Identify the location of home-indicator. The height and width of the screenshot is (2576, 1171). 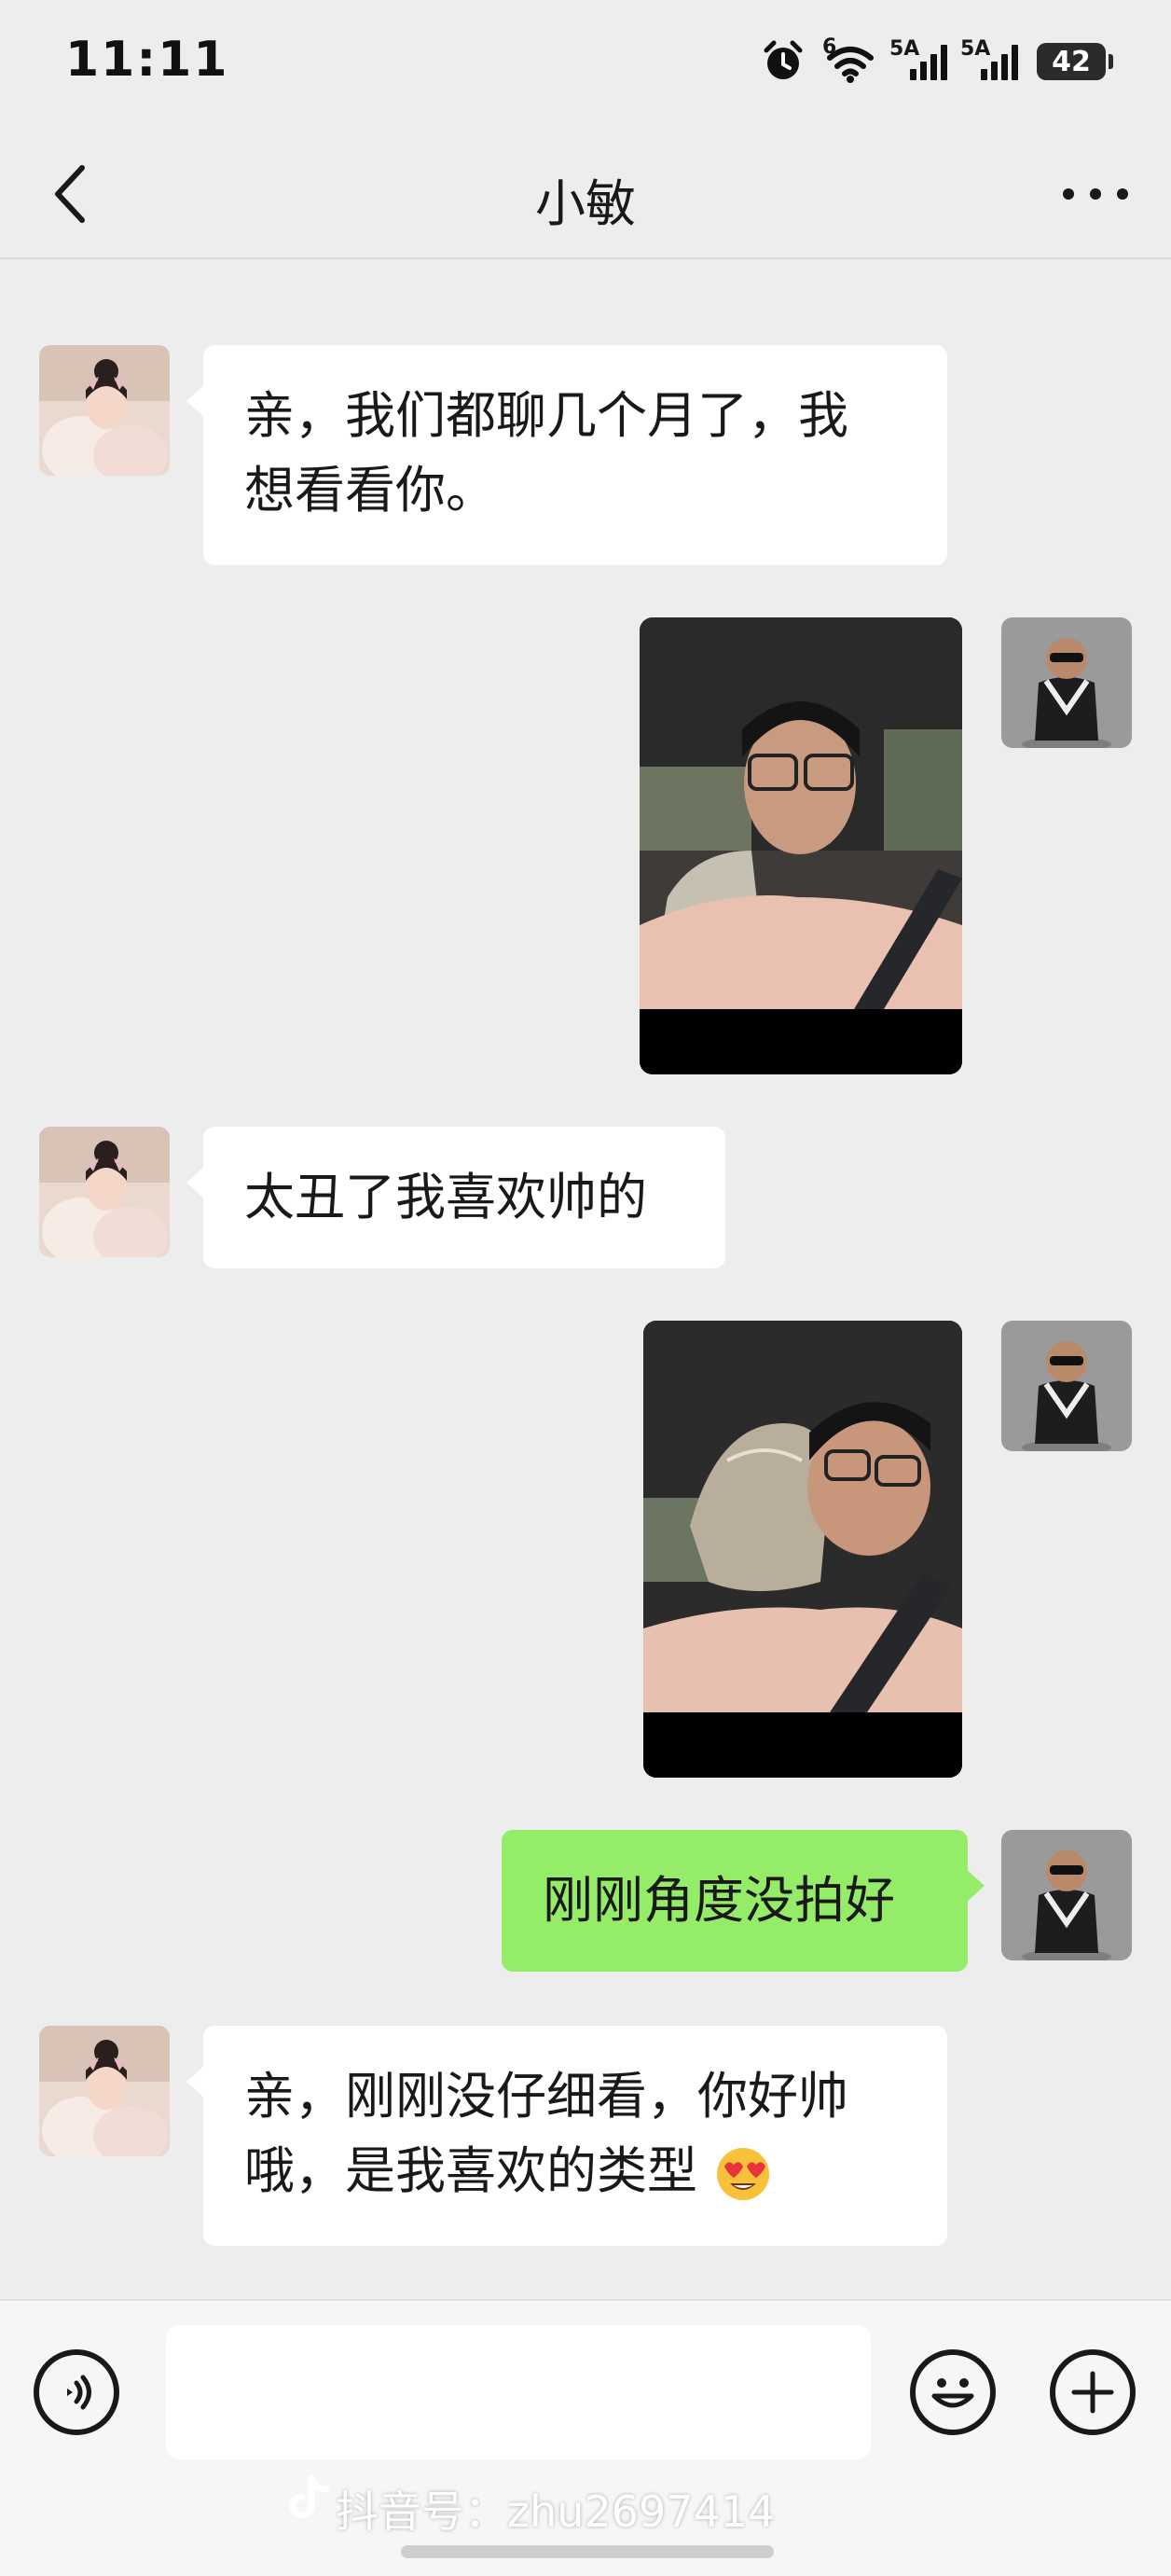
(587, 2551).